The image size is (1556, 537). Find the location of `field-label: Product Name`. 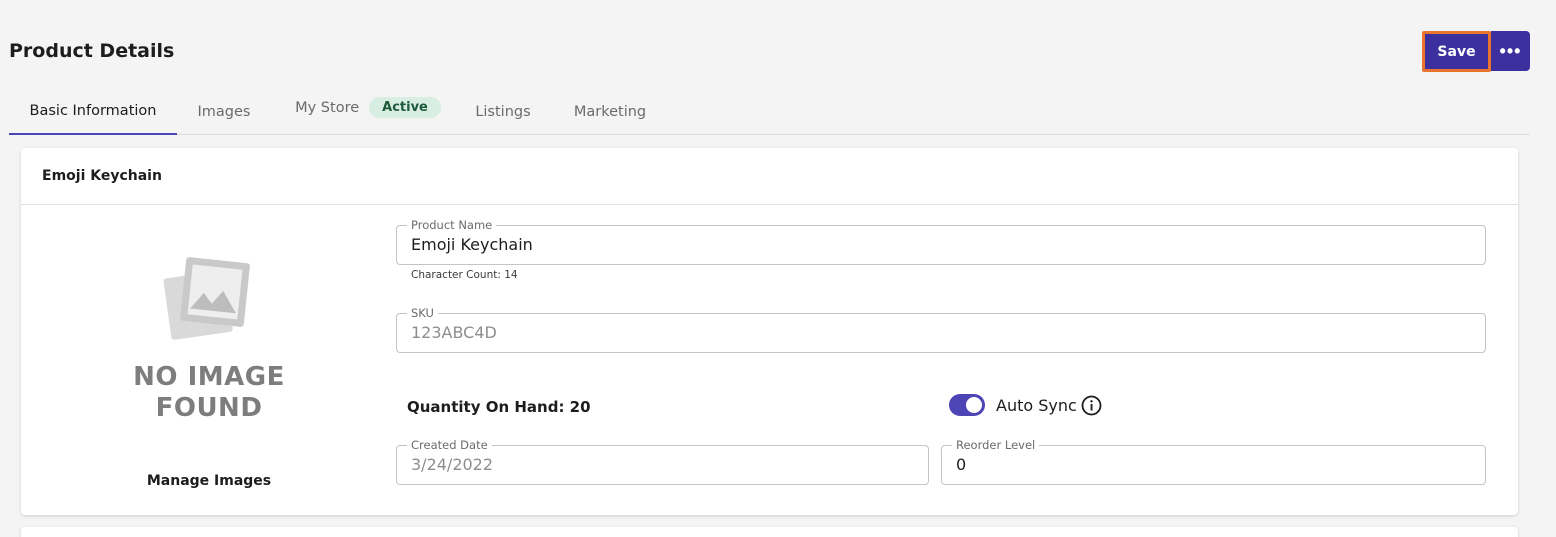

field-label: Product Name is located at coordinates (452, 225).